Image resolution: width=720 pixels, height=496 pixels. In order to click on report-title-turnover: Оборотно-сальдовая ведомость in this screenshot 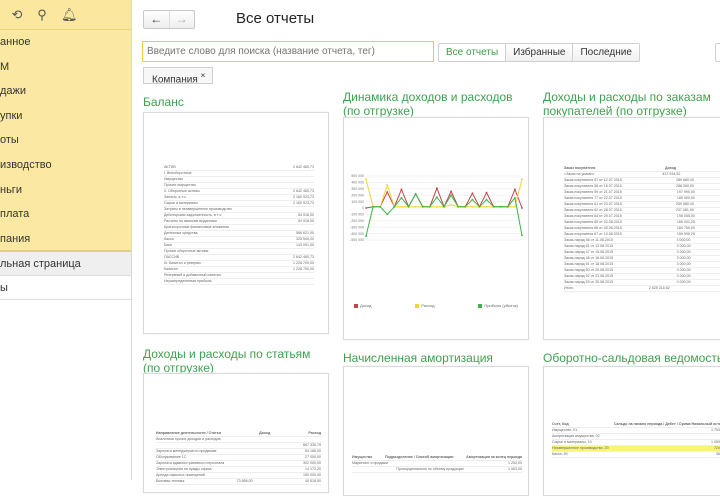, I will do `click(631, 358)`.